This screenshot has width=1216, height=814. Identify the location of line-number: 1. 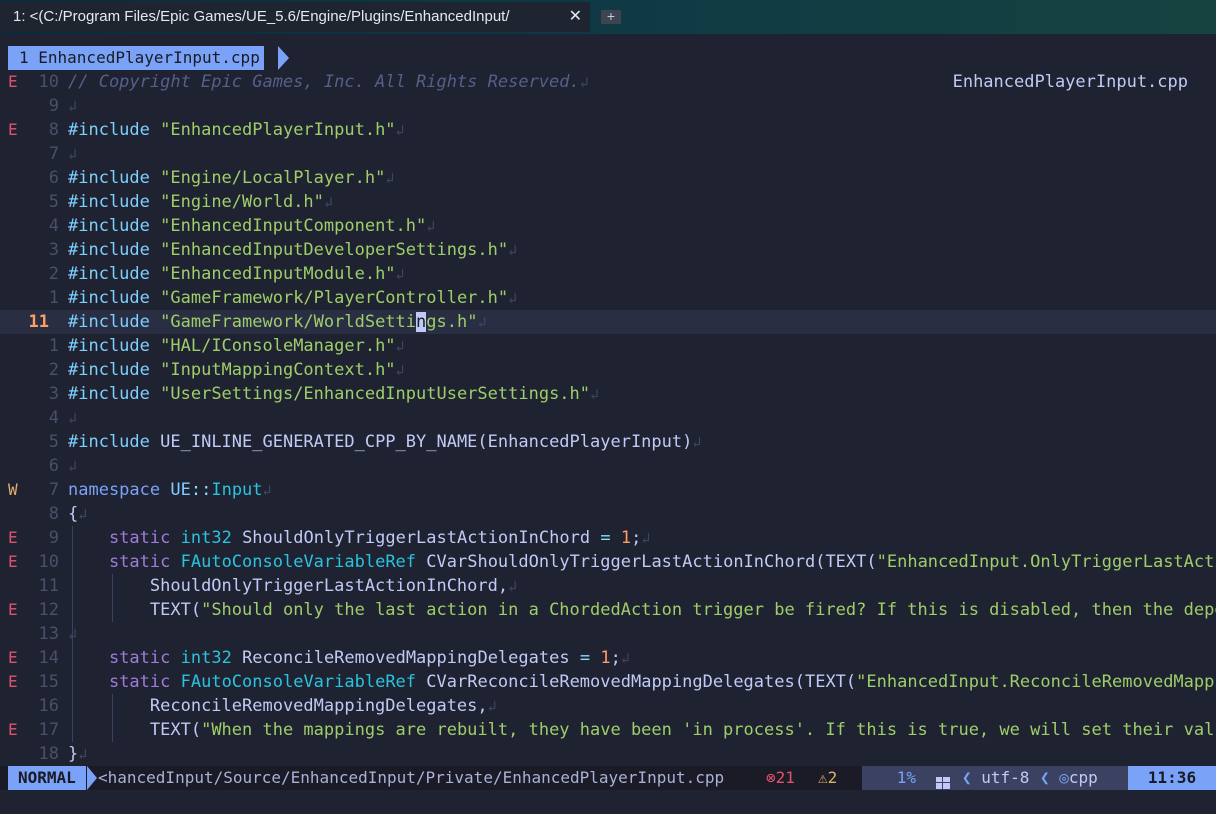
(53, 298).